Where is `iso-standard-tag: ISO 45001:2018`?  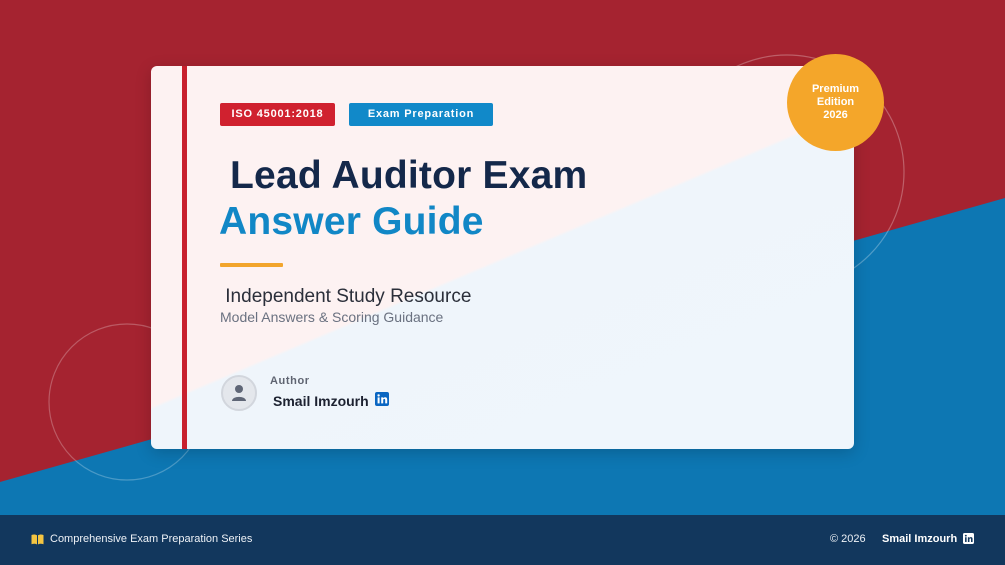
iso-standard-tag: ISO 45001:2018 is located at coordinates (277, 114).